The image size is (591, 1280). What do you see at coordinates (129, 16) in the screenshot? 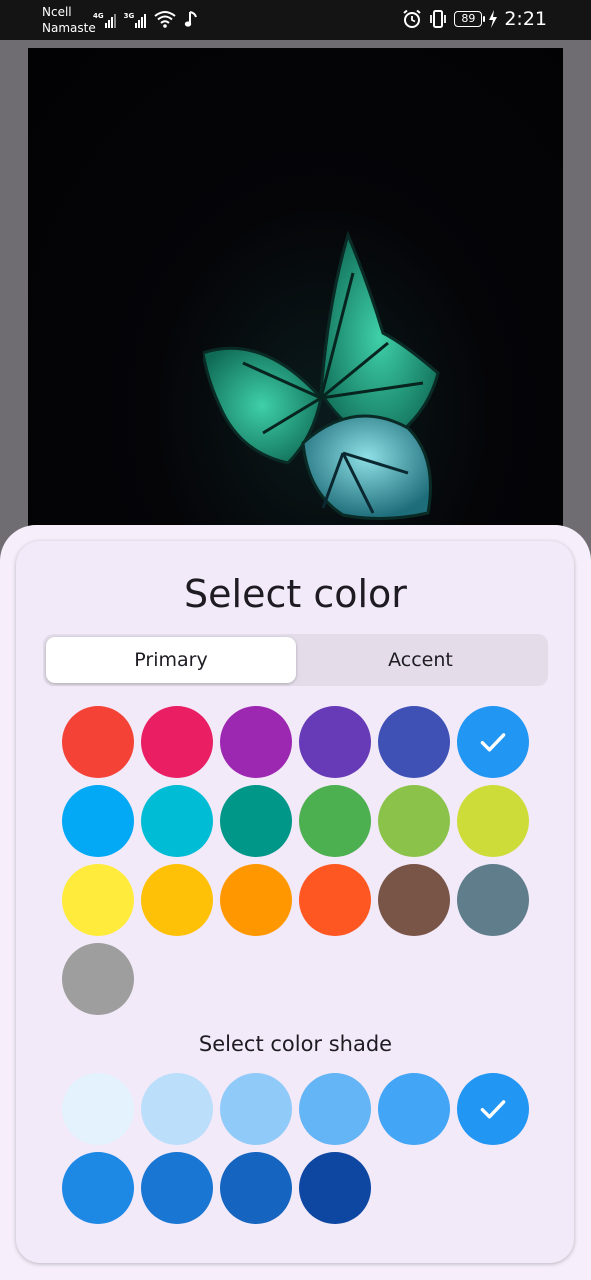
I see `network-type-2: 3G` at bounding box center [129, 16].